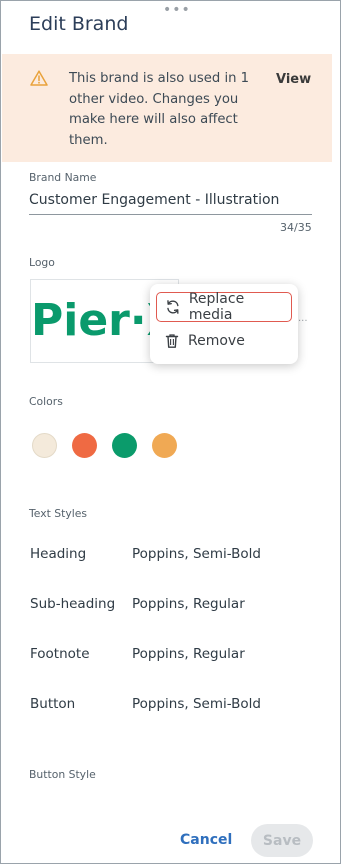  I want to click on replace-media-label: Replace media, so click(216, 307).